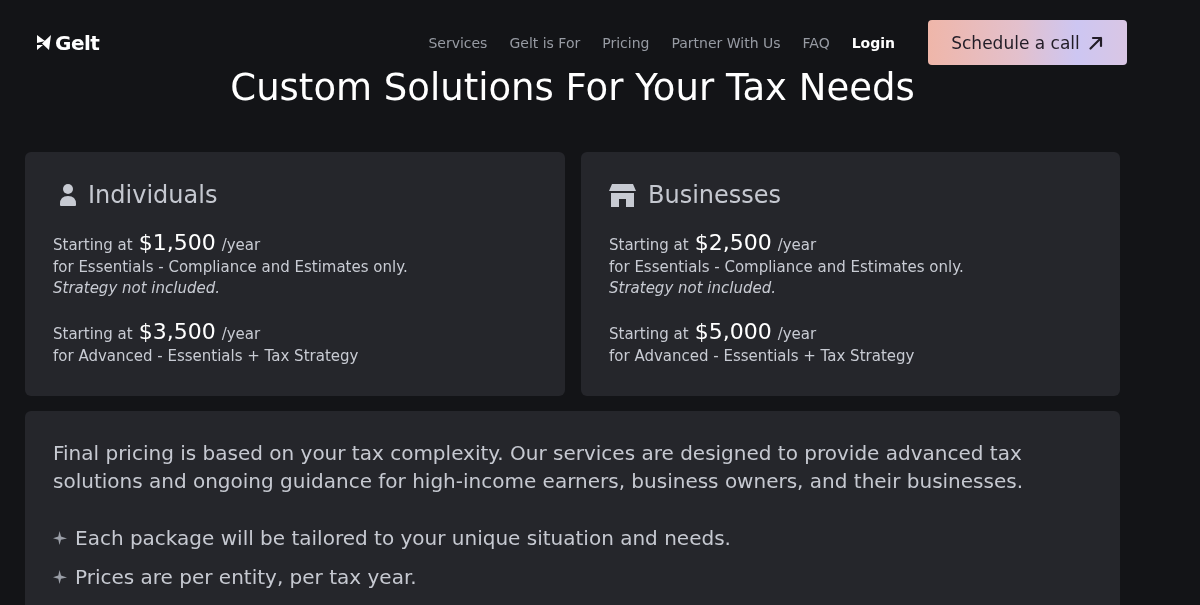 The width and height of the screenshot is (1200, 605). Describe the element at coordinates (733, 332) in the screenshot. I see `price-amount: $5,000` at that location.